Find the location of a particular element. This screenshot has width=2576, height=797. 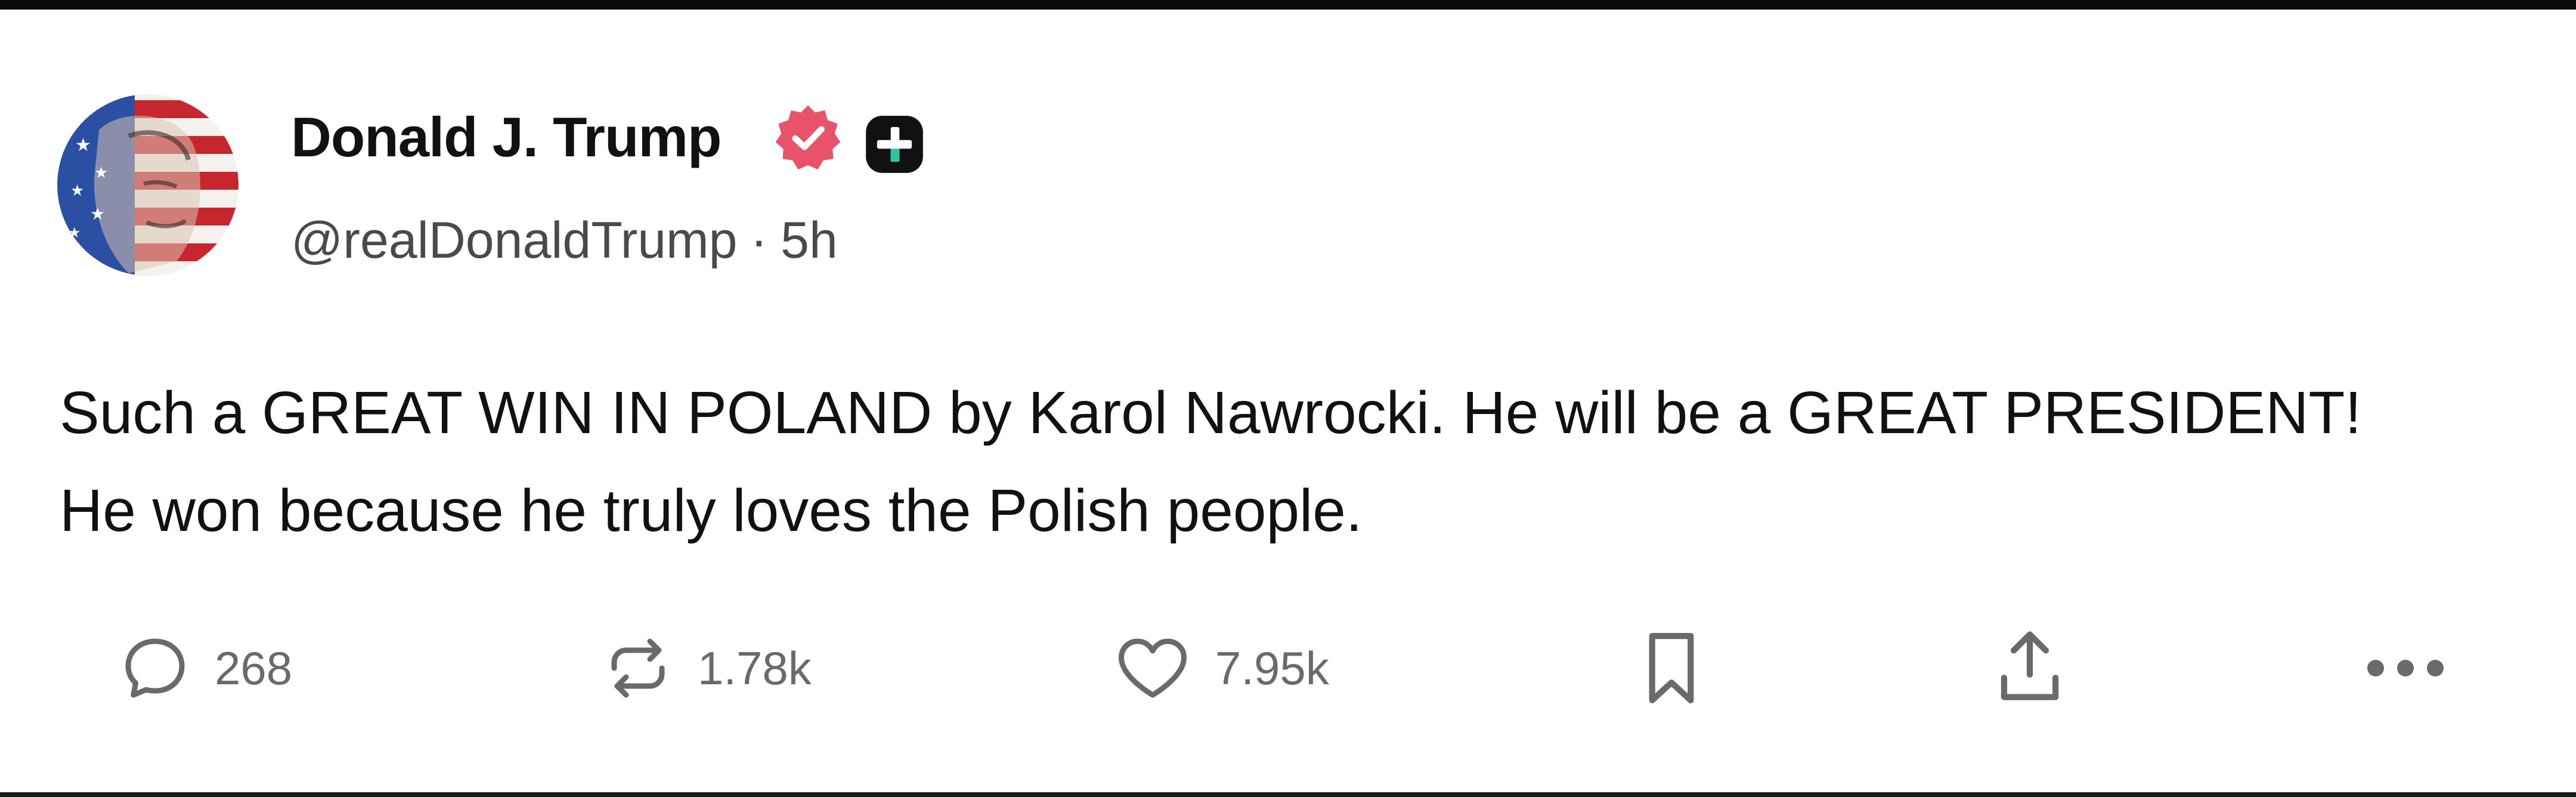

author-meta: @realDonaldTrump · 5h is located at coordinates (565, 240).